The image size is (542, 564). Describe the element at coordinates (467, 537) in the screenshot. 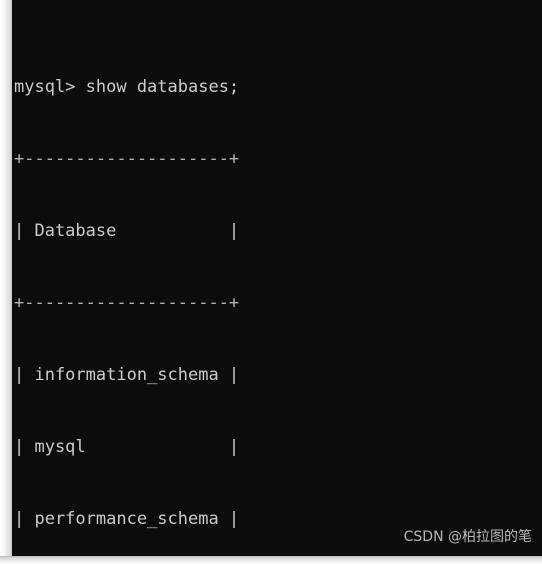

I see `watermark-label: CSDN @柏拉图的笔` at that location.